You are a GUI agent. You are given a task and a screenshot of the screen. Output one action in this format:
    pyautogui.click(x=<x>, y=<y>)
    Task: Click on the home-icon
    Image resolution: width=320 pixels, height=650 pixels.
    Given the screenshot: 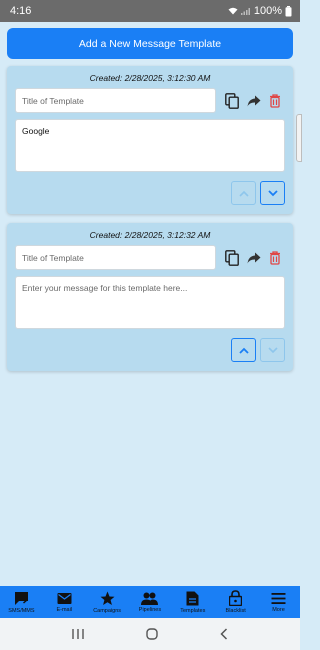 What is the action you would take?
    pyautogui.click(x=152, y=634)
    